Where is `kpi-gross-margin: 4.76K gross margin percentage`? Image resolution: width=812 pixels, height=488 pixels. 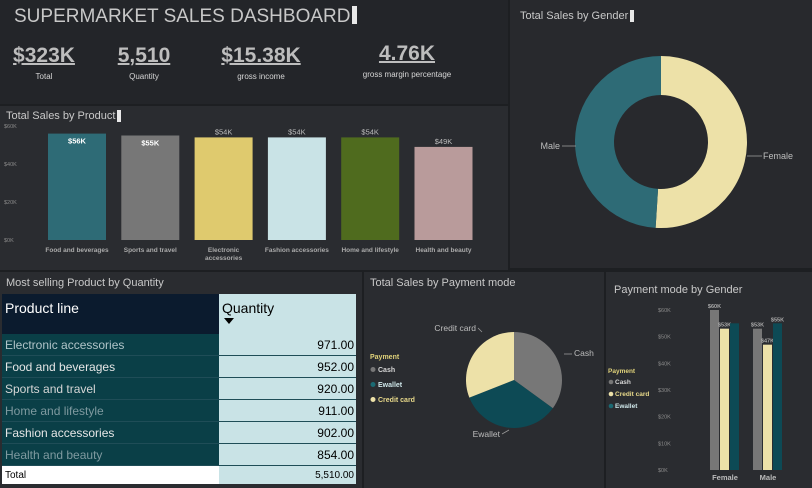 kpi-gross-margin: 4.76K gross margin percentage is located at coordinates (407, 60).